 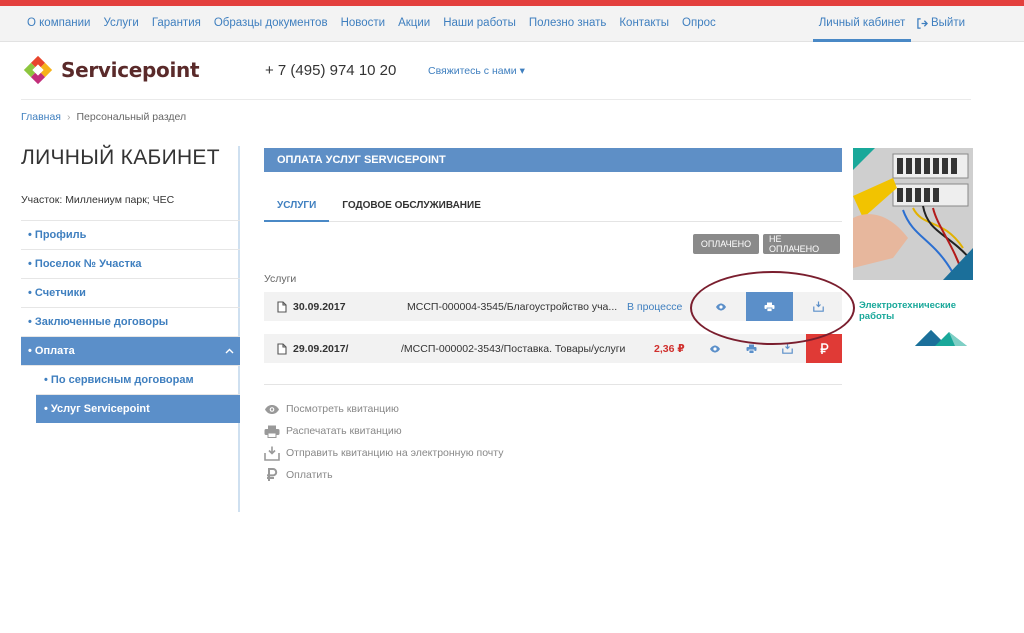 What do you see at coordinates (309, 475) in the screenshot?
I see `legend-pay-label: Оплатить` at bounding box center [309, 475].